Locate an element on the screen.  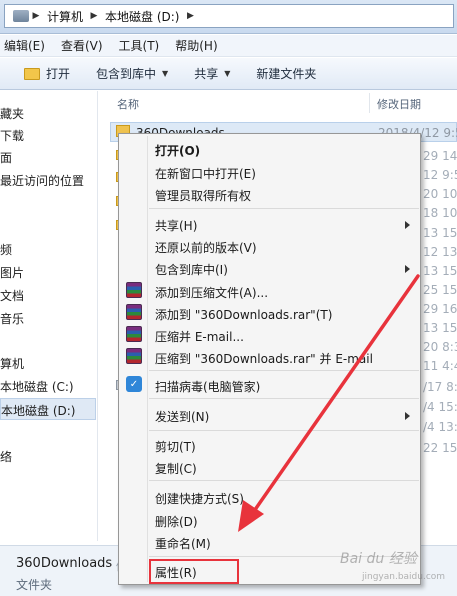
watermark-logo: Bai du 经验 is located at coordinates (378, 559).